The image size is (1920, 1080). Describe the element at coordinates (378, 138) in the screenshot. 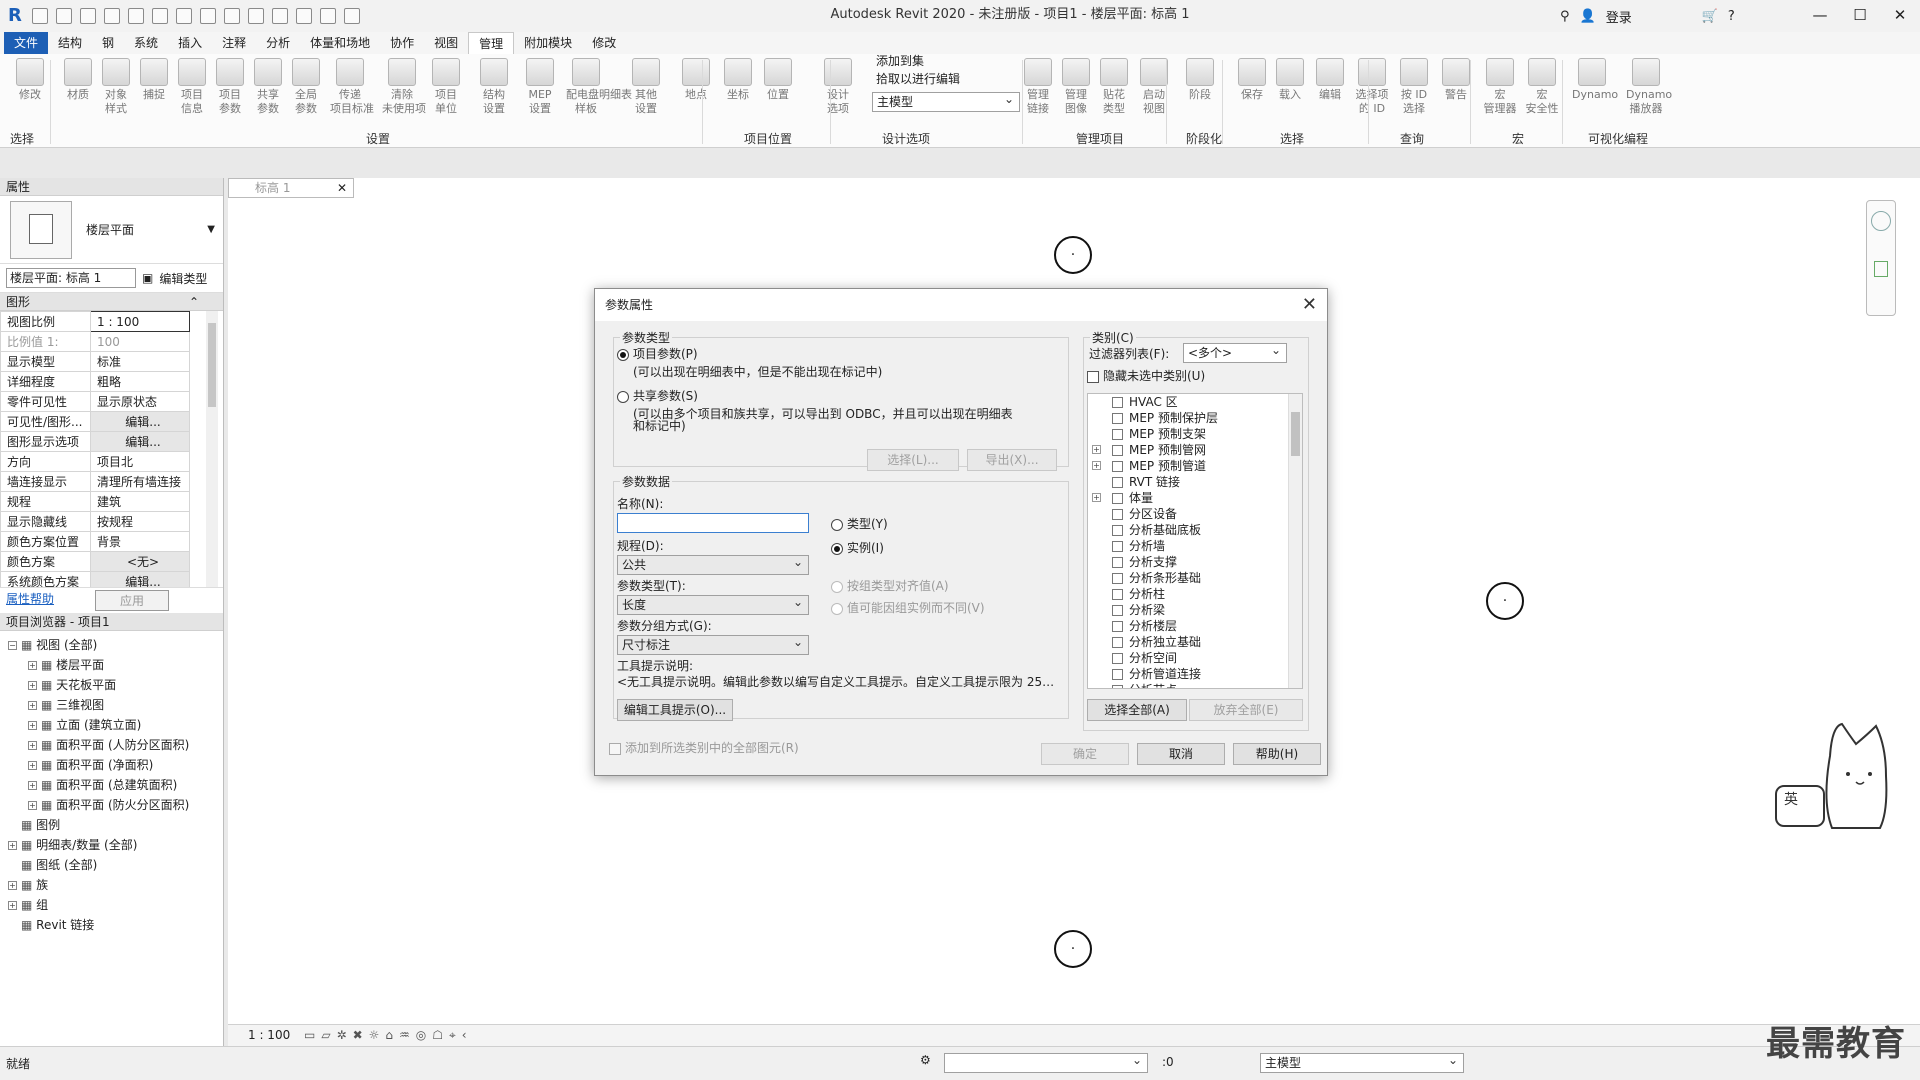

I see `panel-label-1: 设置` at that location.